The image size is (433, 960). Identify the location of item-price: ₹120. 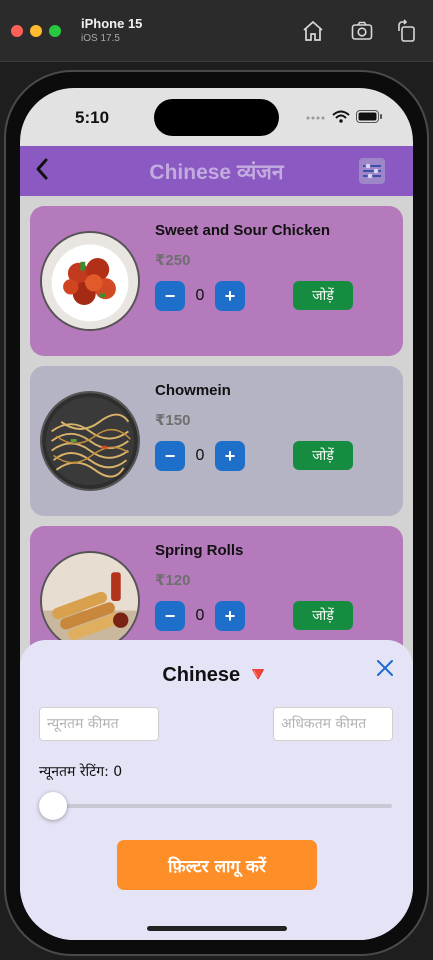
(173, 580).